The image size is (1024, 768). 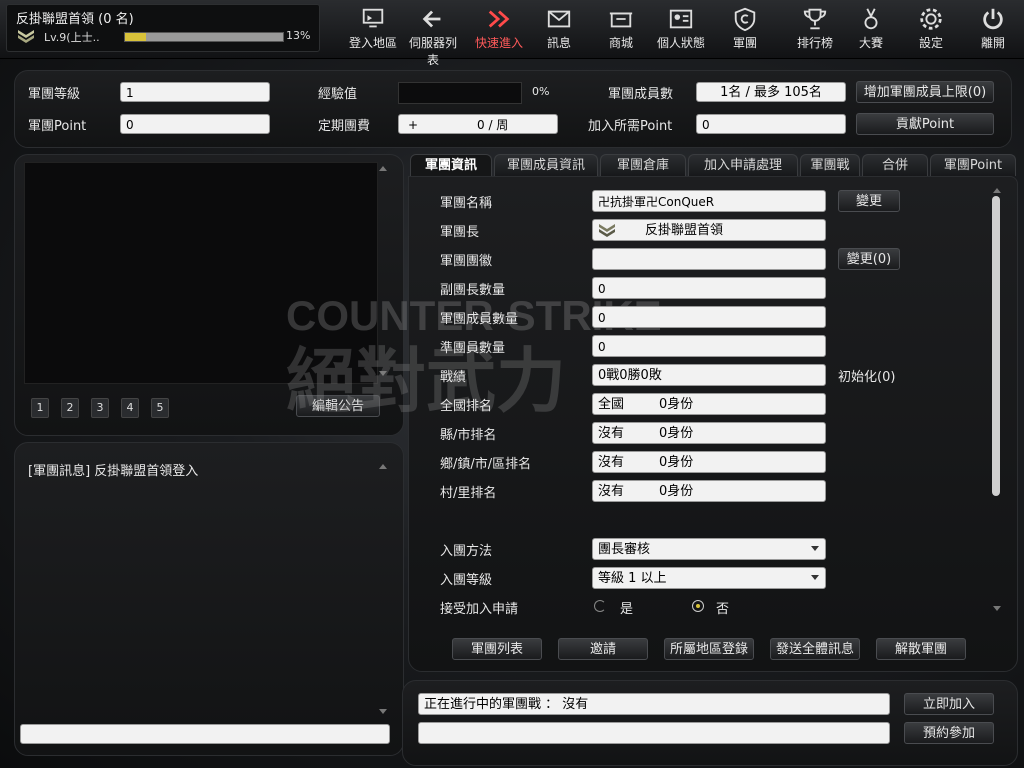 I want to click on leader-name: 反掛聯盟首領, so click(x=684, y=230).